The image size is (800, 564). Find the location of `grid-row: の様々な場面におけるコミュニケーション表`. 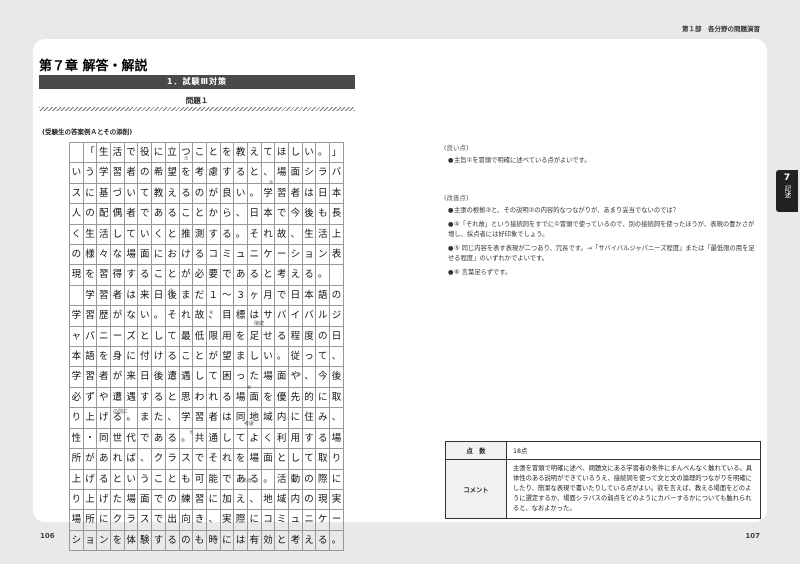

grid-row: の様々な場面におけるコミュニケーション表 is located at coordinates (206, 255).